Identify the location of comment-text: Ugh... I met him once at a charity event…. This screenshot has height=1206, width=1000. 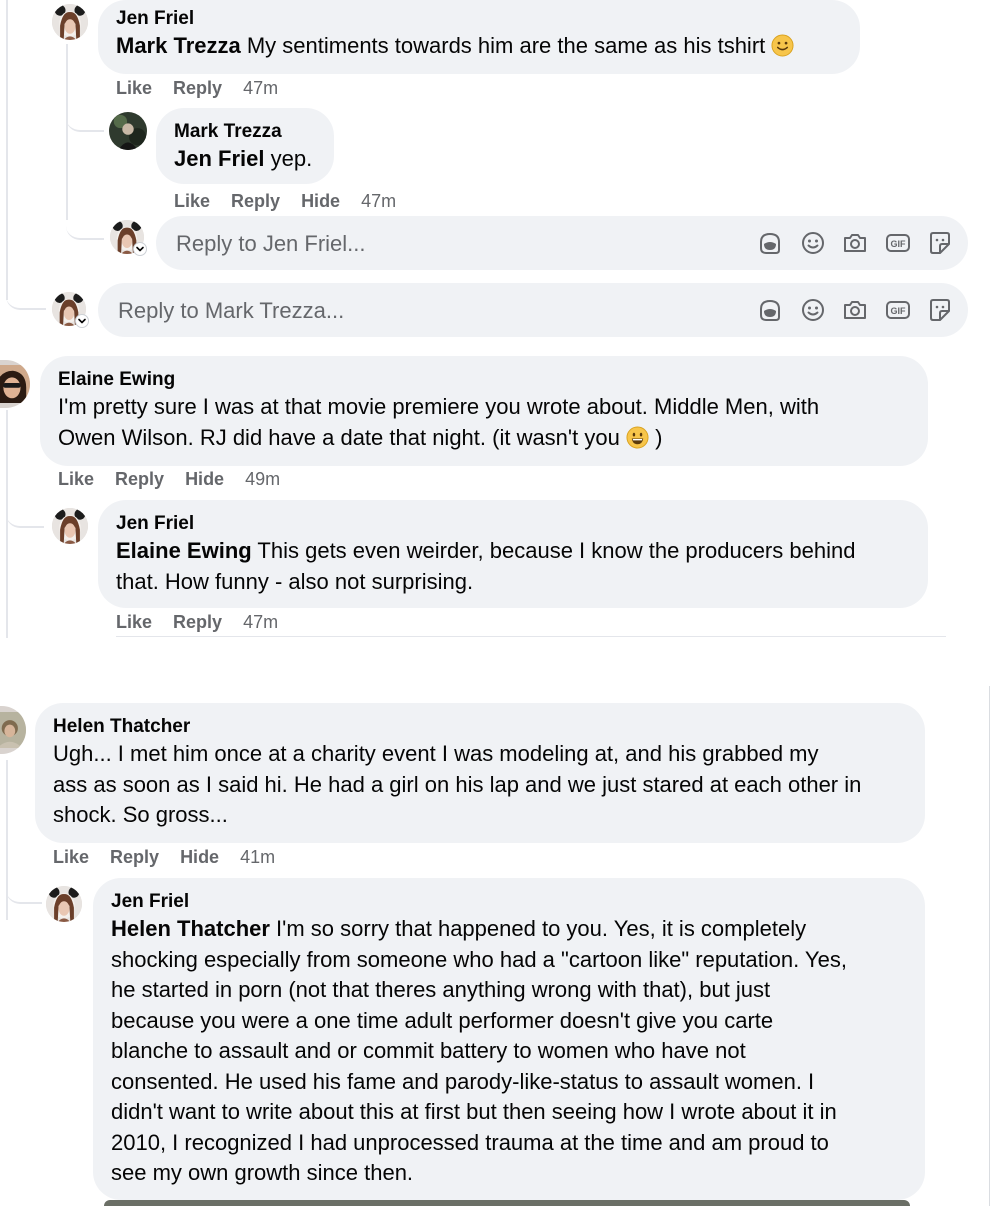
(436, 753).